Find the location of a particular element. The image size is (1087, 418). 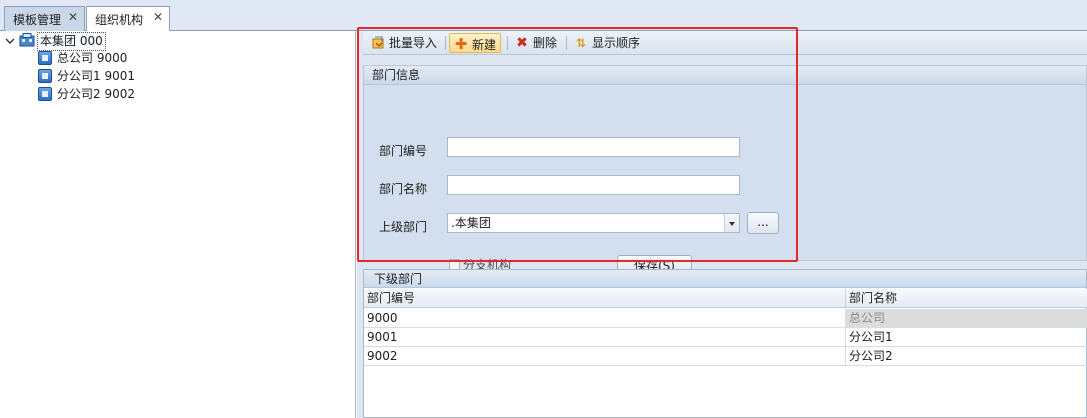

tree-node-label: 总公司 9000 is located at coordinates (92, 58).